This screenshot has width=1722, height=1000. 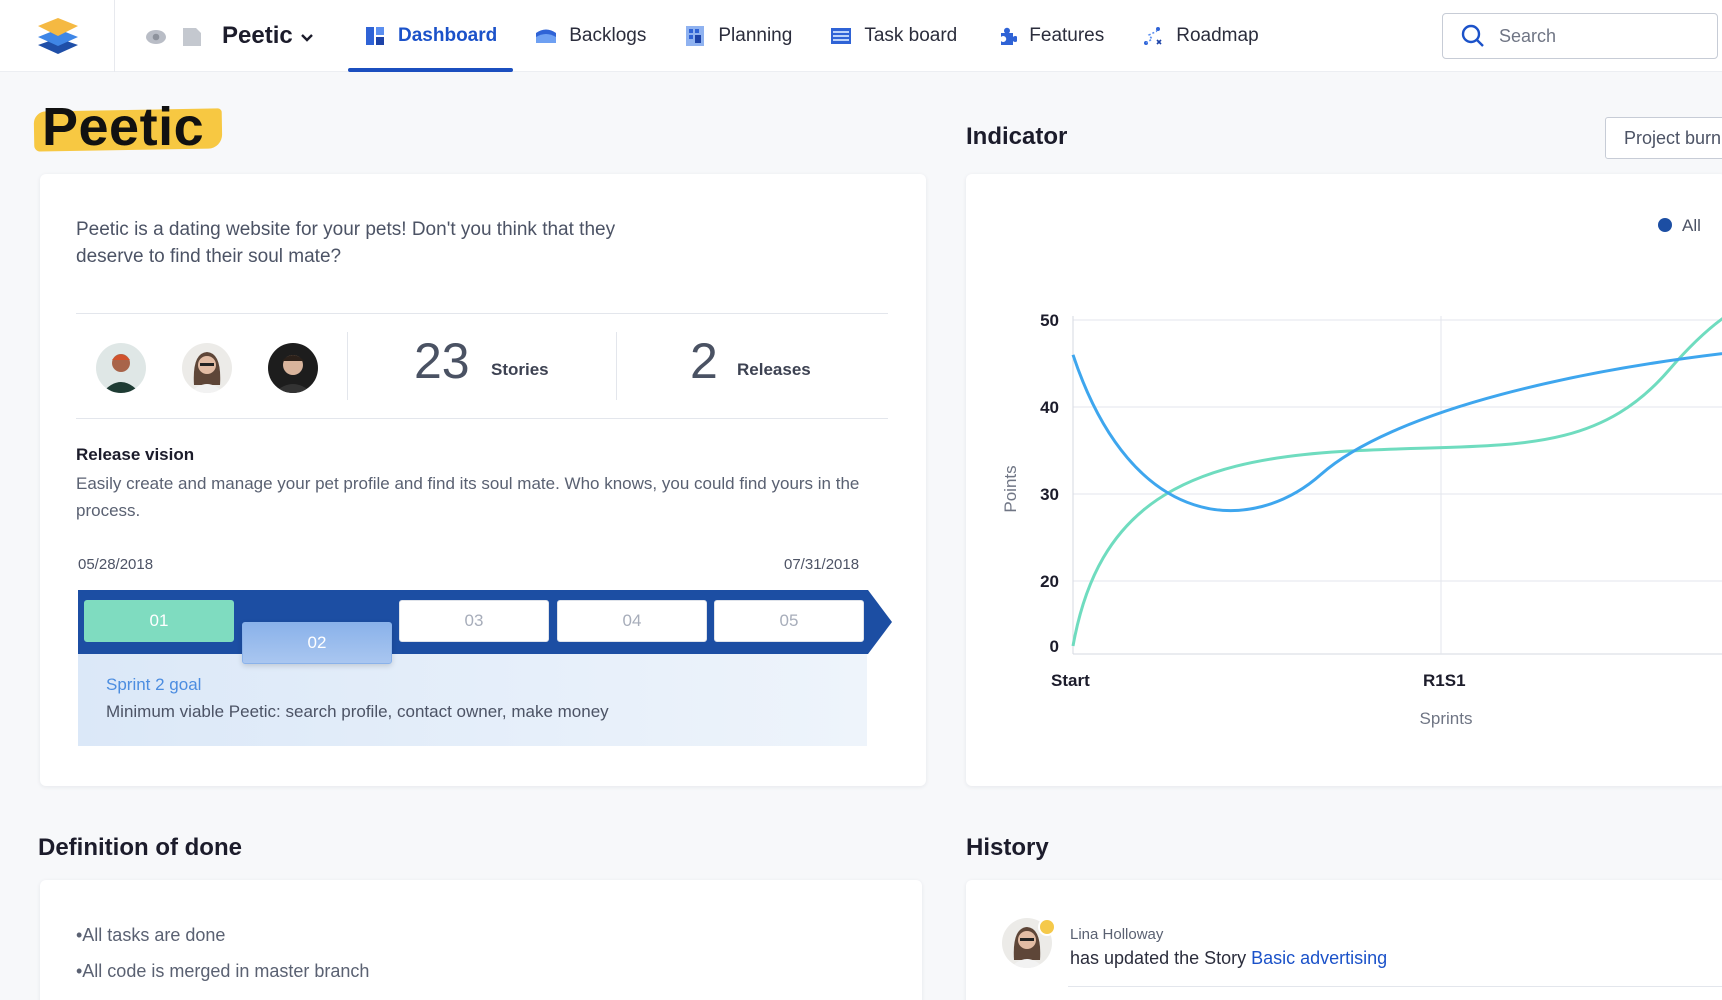 I want to click on y-tick-label: 0, so click(x=1054, y=646).